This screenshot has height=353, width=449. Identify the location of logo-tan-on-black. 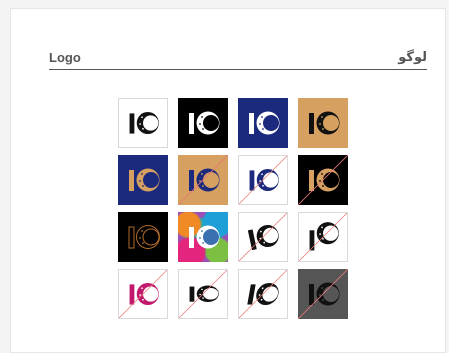
(323, 180).